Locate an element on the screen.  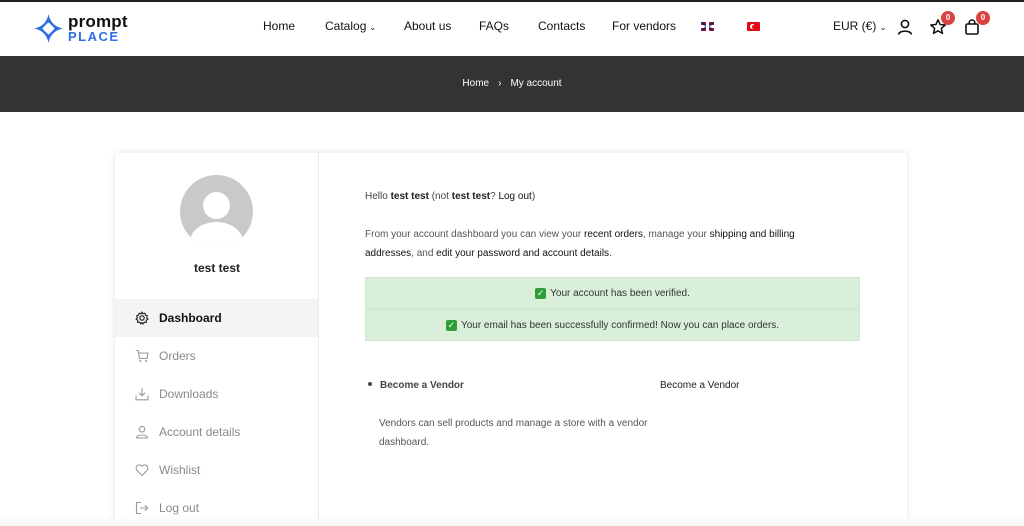
nav-catalog-label: Catalog is located at coordinates (346, 26).